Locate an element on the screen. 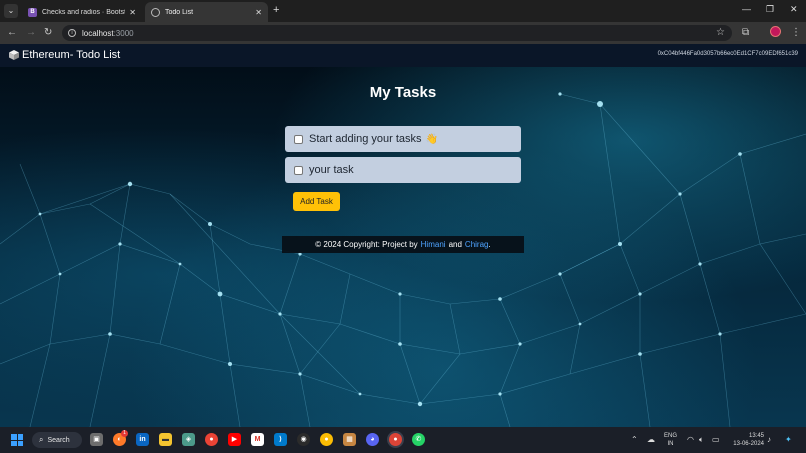  vscode-icon: ⟩ is located at coordinates (280, 439).